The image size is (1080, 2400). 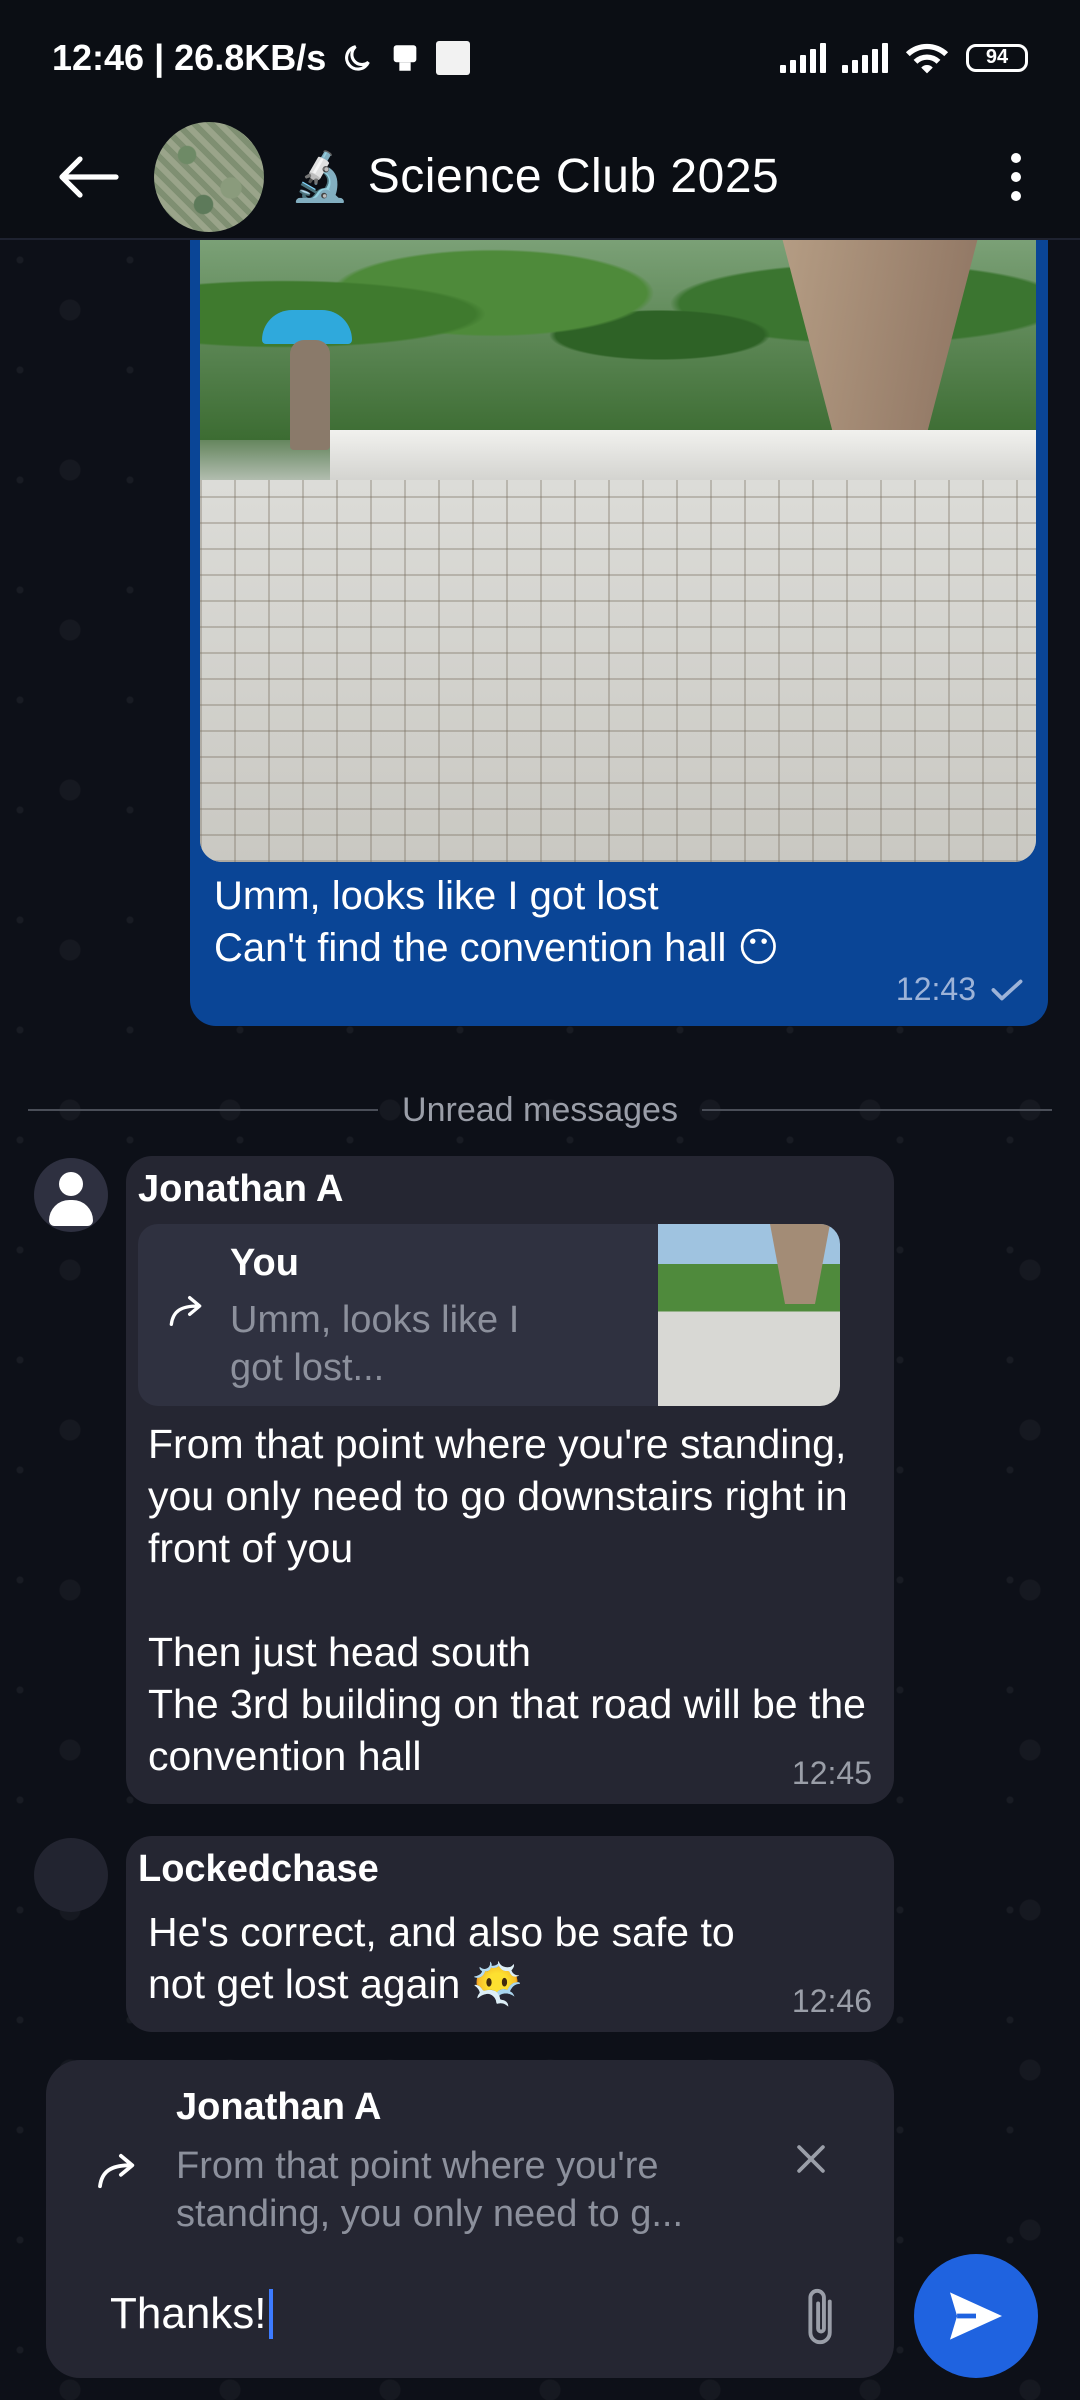 I want to click on sender-name: Lockedchase, so click(x=258, y=1869).